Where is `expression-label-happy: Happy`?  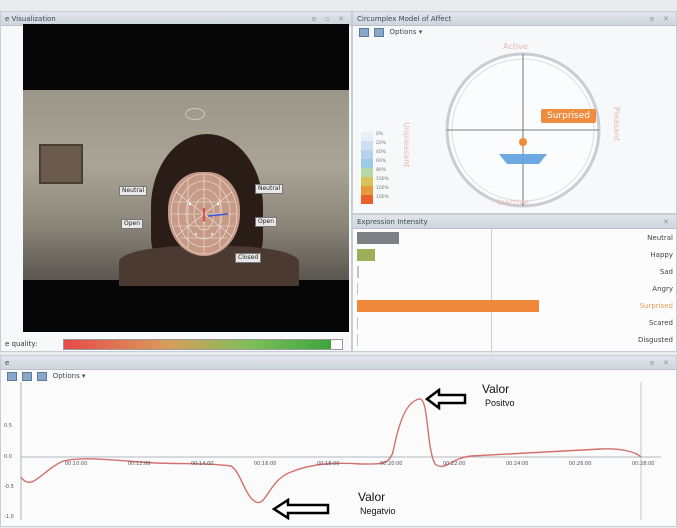
expression-label-happy: Happy is located at coordinates (661, 255).